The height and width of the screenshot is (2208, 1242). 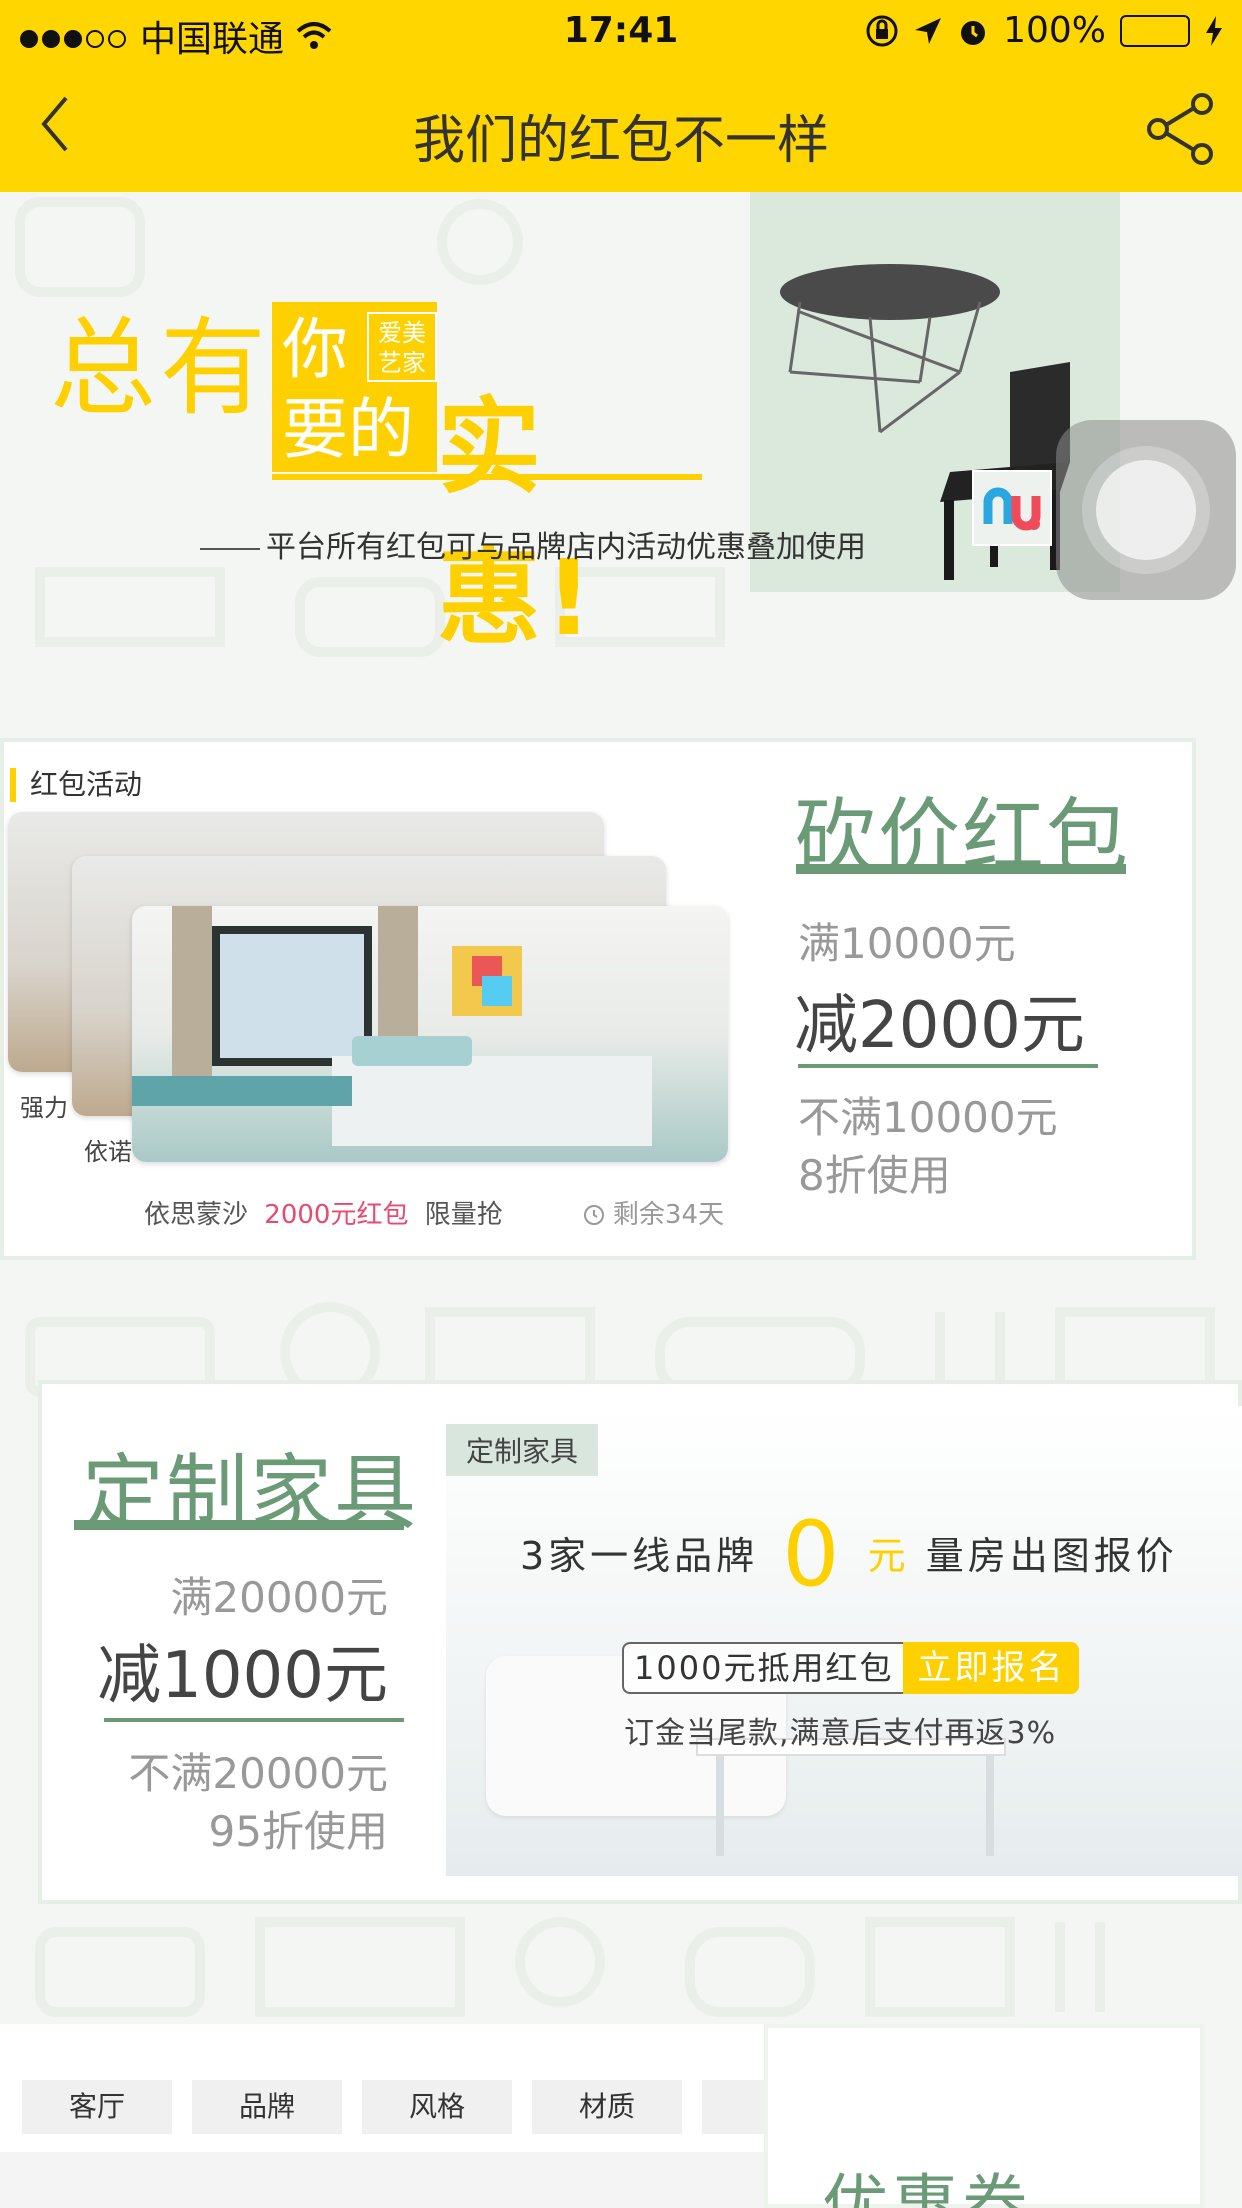 I want to click on tab-living-room: 客厅, so click(x=97, y=2107).